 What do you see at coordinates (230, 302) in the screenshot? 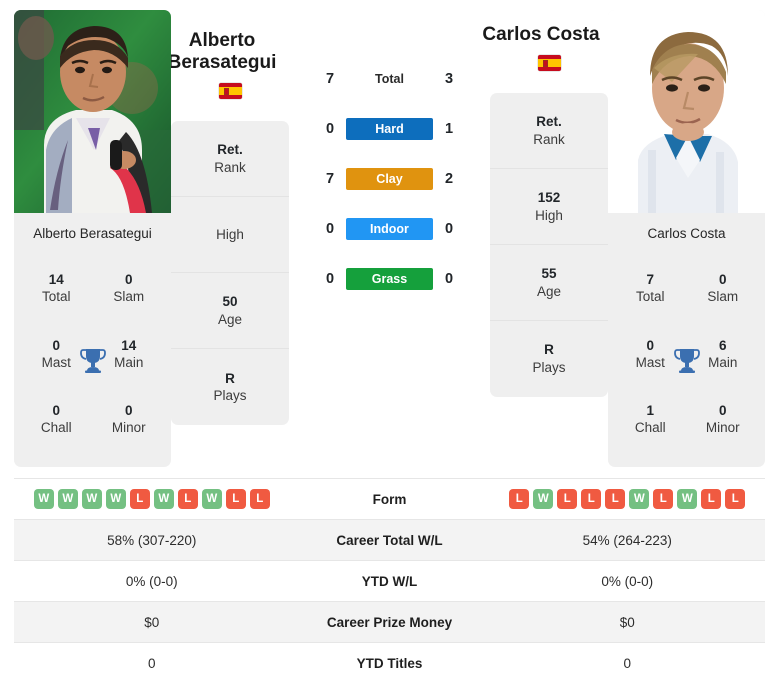
I see `left-age-value: 50` at bounding box center [230, 302].